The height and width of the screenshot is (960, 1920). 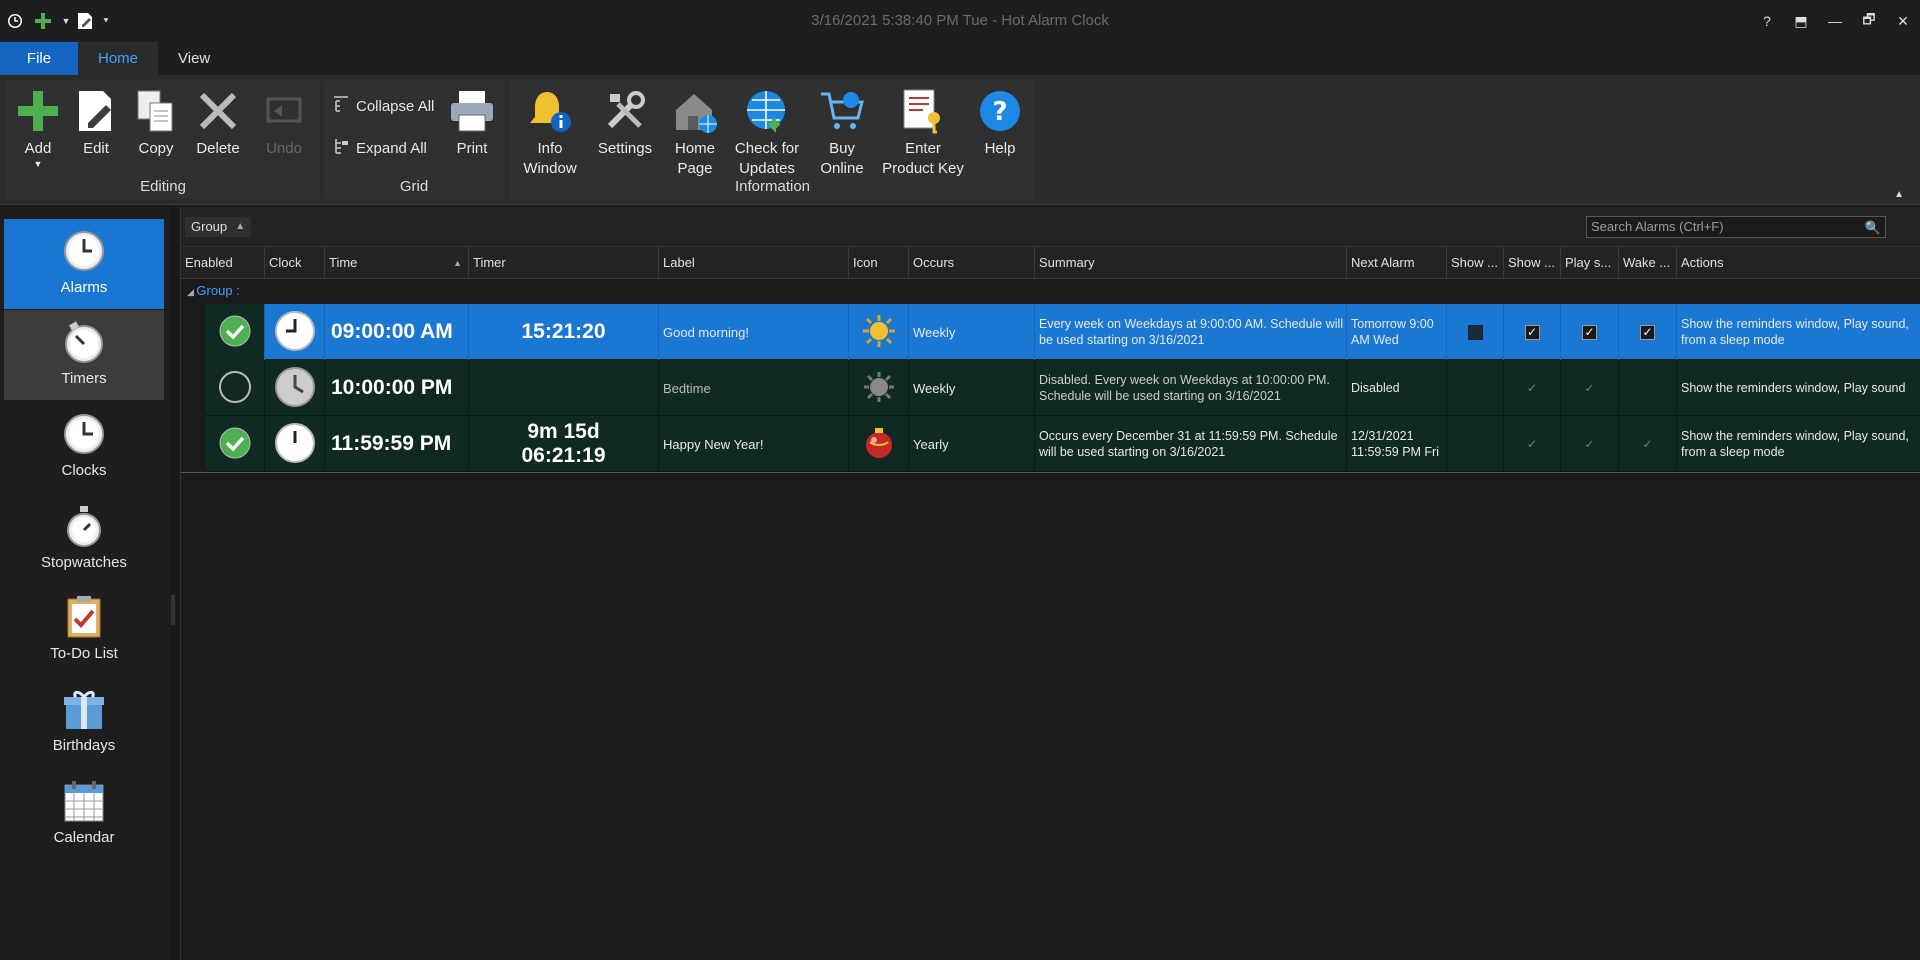 What do you see at coordinates (1767, 21) in the screenshot?
I see `help-title-button: ?` at bounding box center [1767, 21].